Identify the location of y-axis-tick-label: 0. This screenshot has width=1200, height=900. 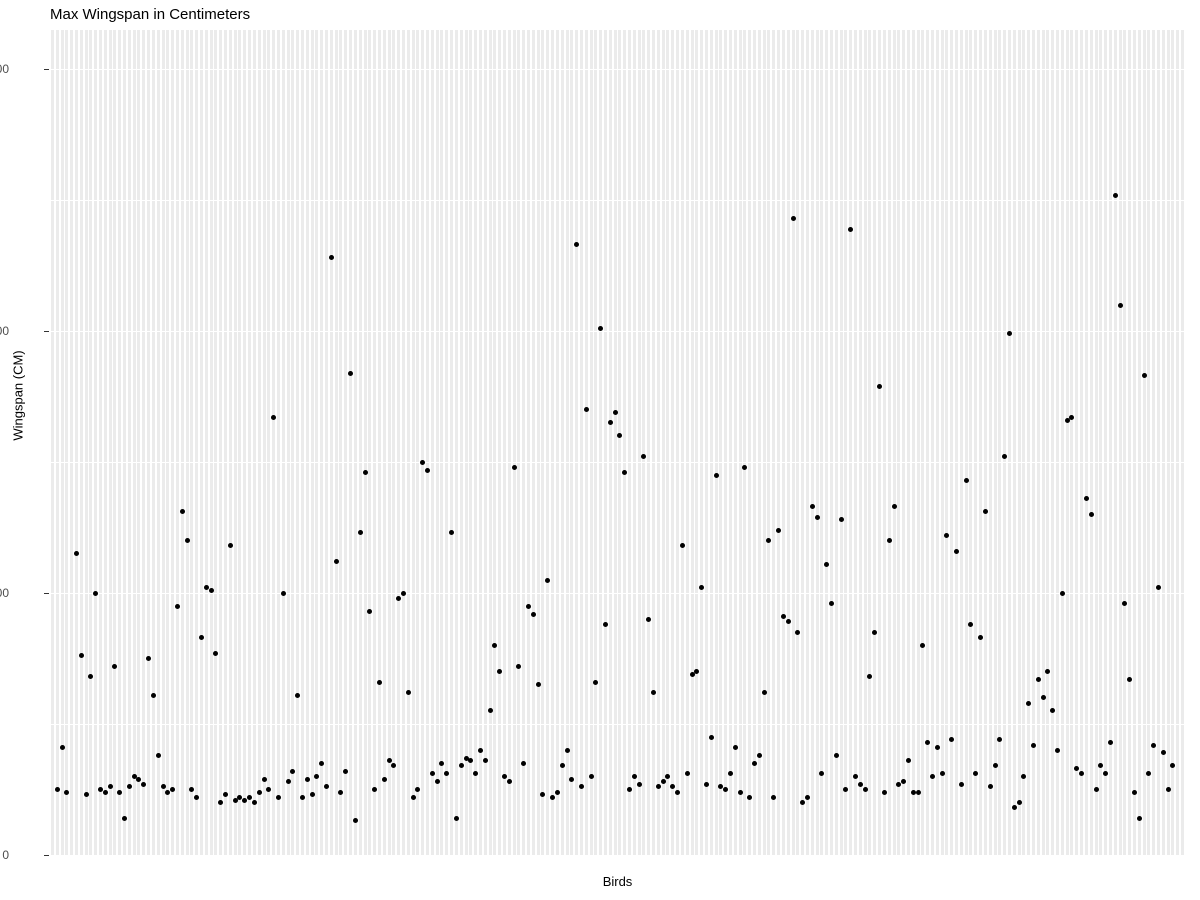
(5, 855).